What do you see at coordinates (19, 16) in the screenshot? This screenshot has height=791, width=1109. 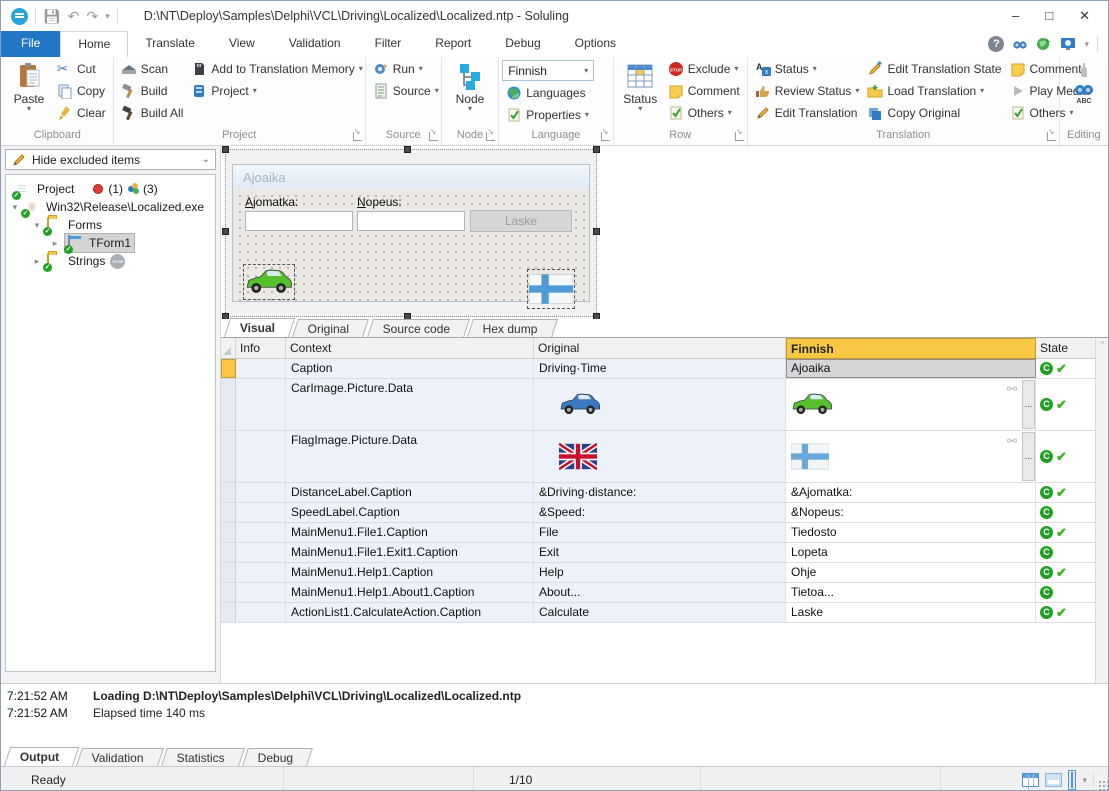 I see `soluling-logo-icon` at bounding box center [19, 16].